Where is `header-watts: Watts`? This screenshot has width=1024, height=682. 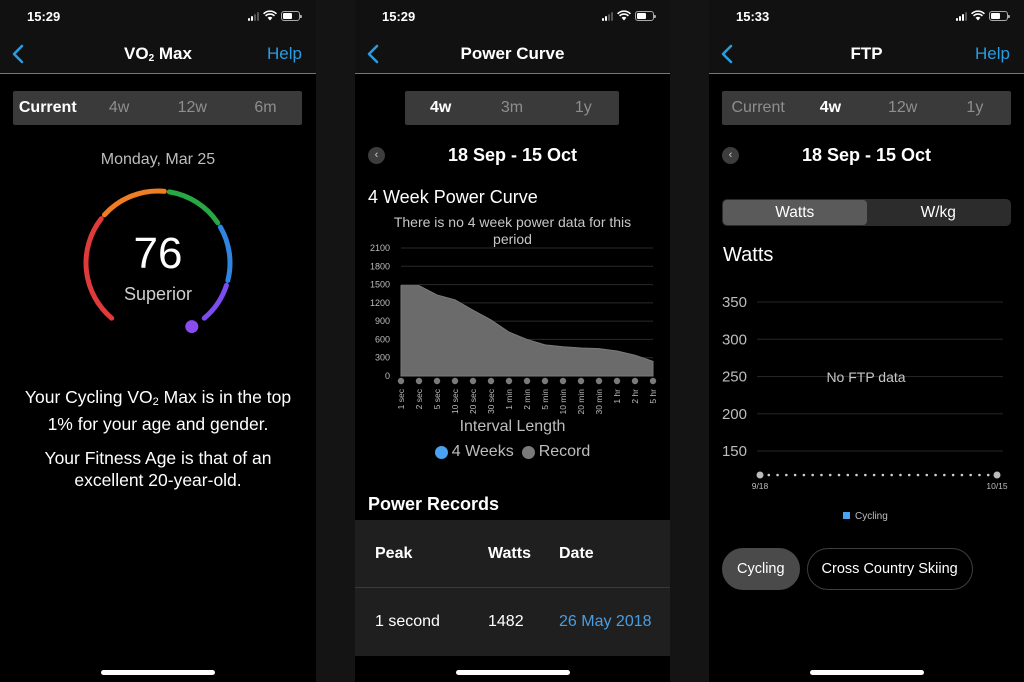
header-watts: Watts is located at coordinates (509, 553).